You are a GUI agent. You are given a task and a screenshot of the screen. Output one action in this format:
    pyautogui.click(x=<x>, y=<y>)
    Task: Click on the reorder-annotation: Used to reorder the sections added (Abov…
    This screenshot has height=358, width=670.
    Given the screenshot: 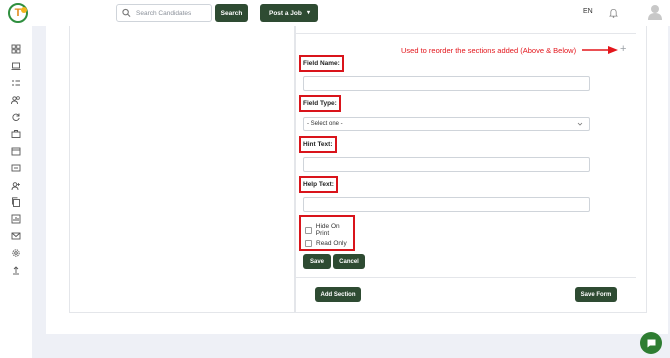 What is the action you would take?
    pyautogui.click(x=489, y=50)
    